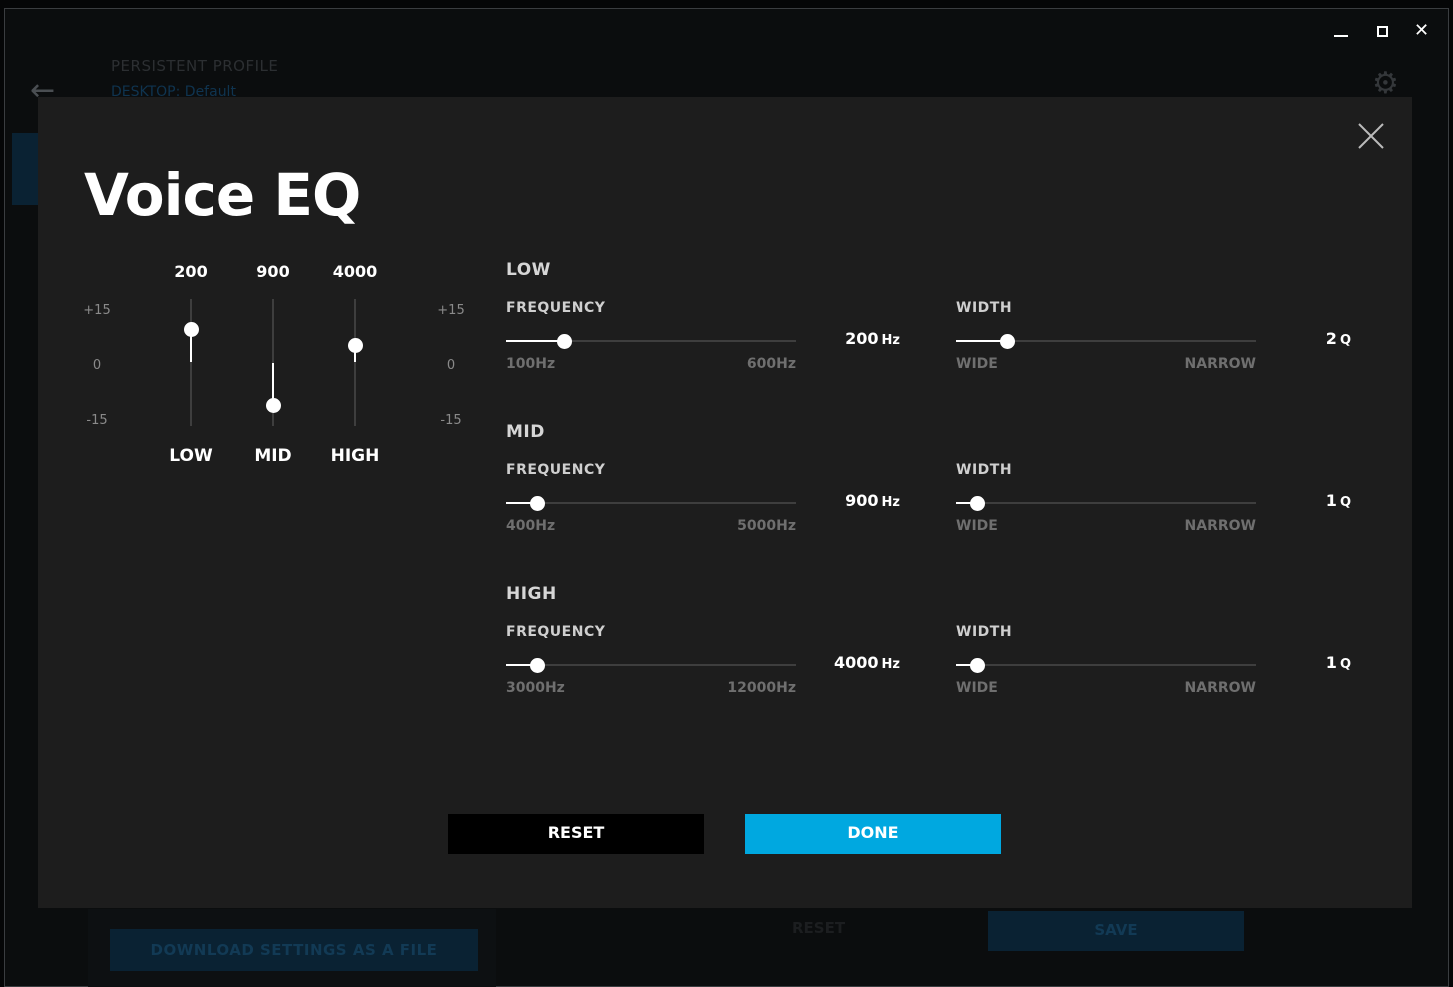 The height and width of the screenshot is (987, 1453). What do you see at coordinates (1116, 931) in the screenshot?
I see `save-button: SAVE` at bounding box center [1116, 931].